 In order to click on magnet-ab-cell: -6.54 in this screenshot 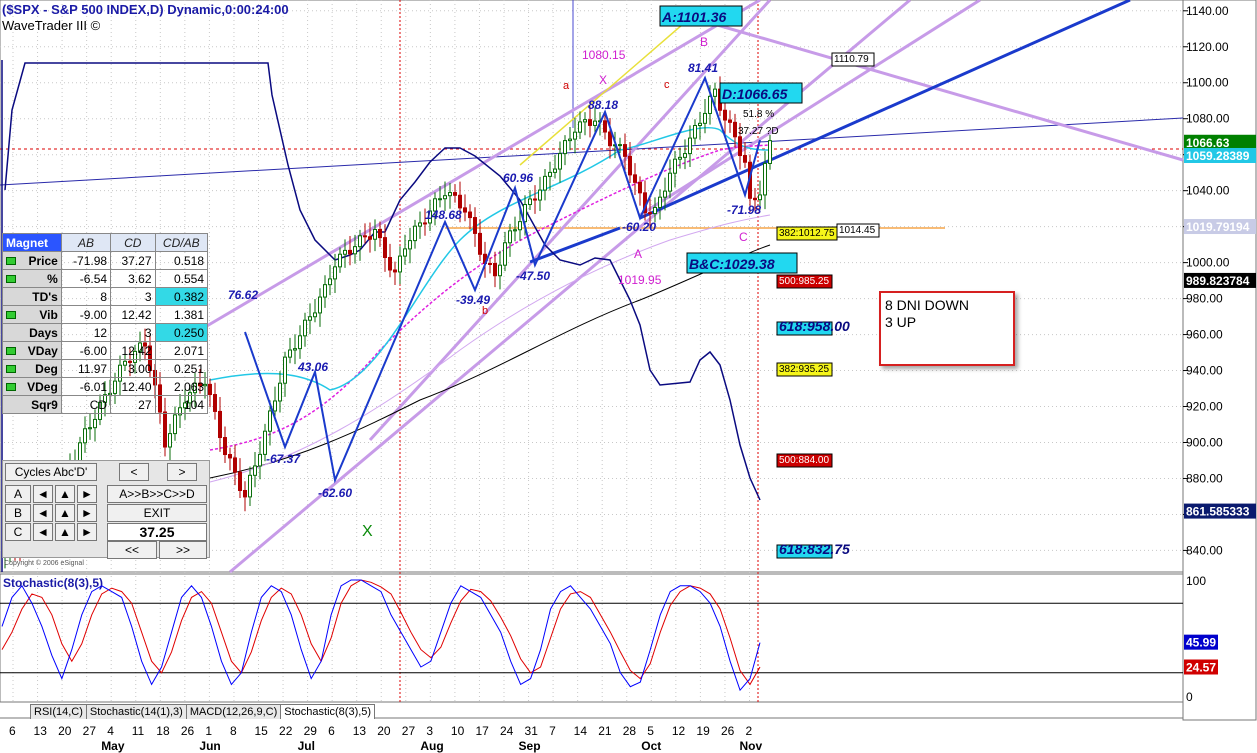, I will do `click(86, 278)`.